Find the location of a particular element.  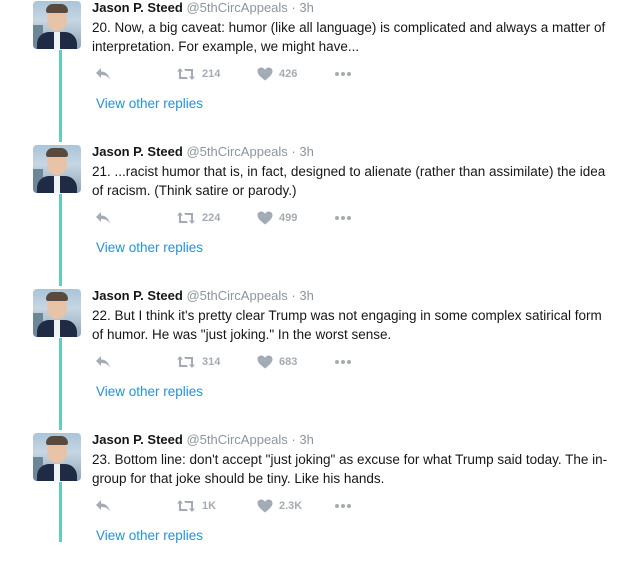

retweet-button: 224 is located at coordinates (198, 218).